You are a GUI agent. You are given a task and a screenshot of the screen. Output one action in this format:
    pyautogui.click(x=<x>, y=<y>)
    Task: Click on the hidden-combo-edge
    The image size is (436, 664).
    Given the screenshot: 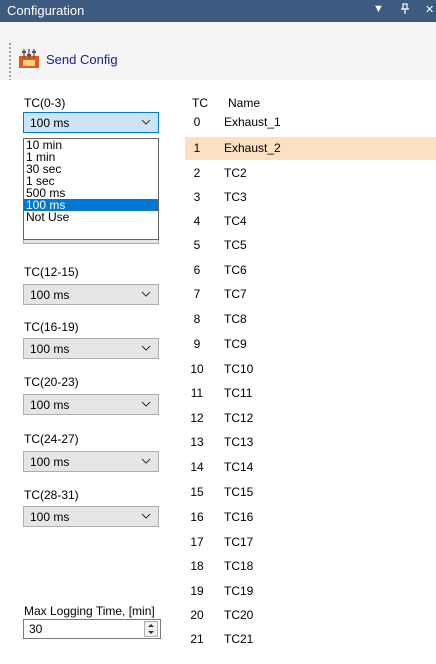 What is the action you would take?
    pyautogui.click(x=91, y=242)
    